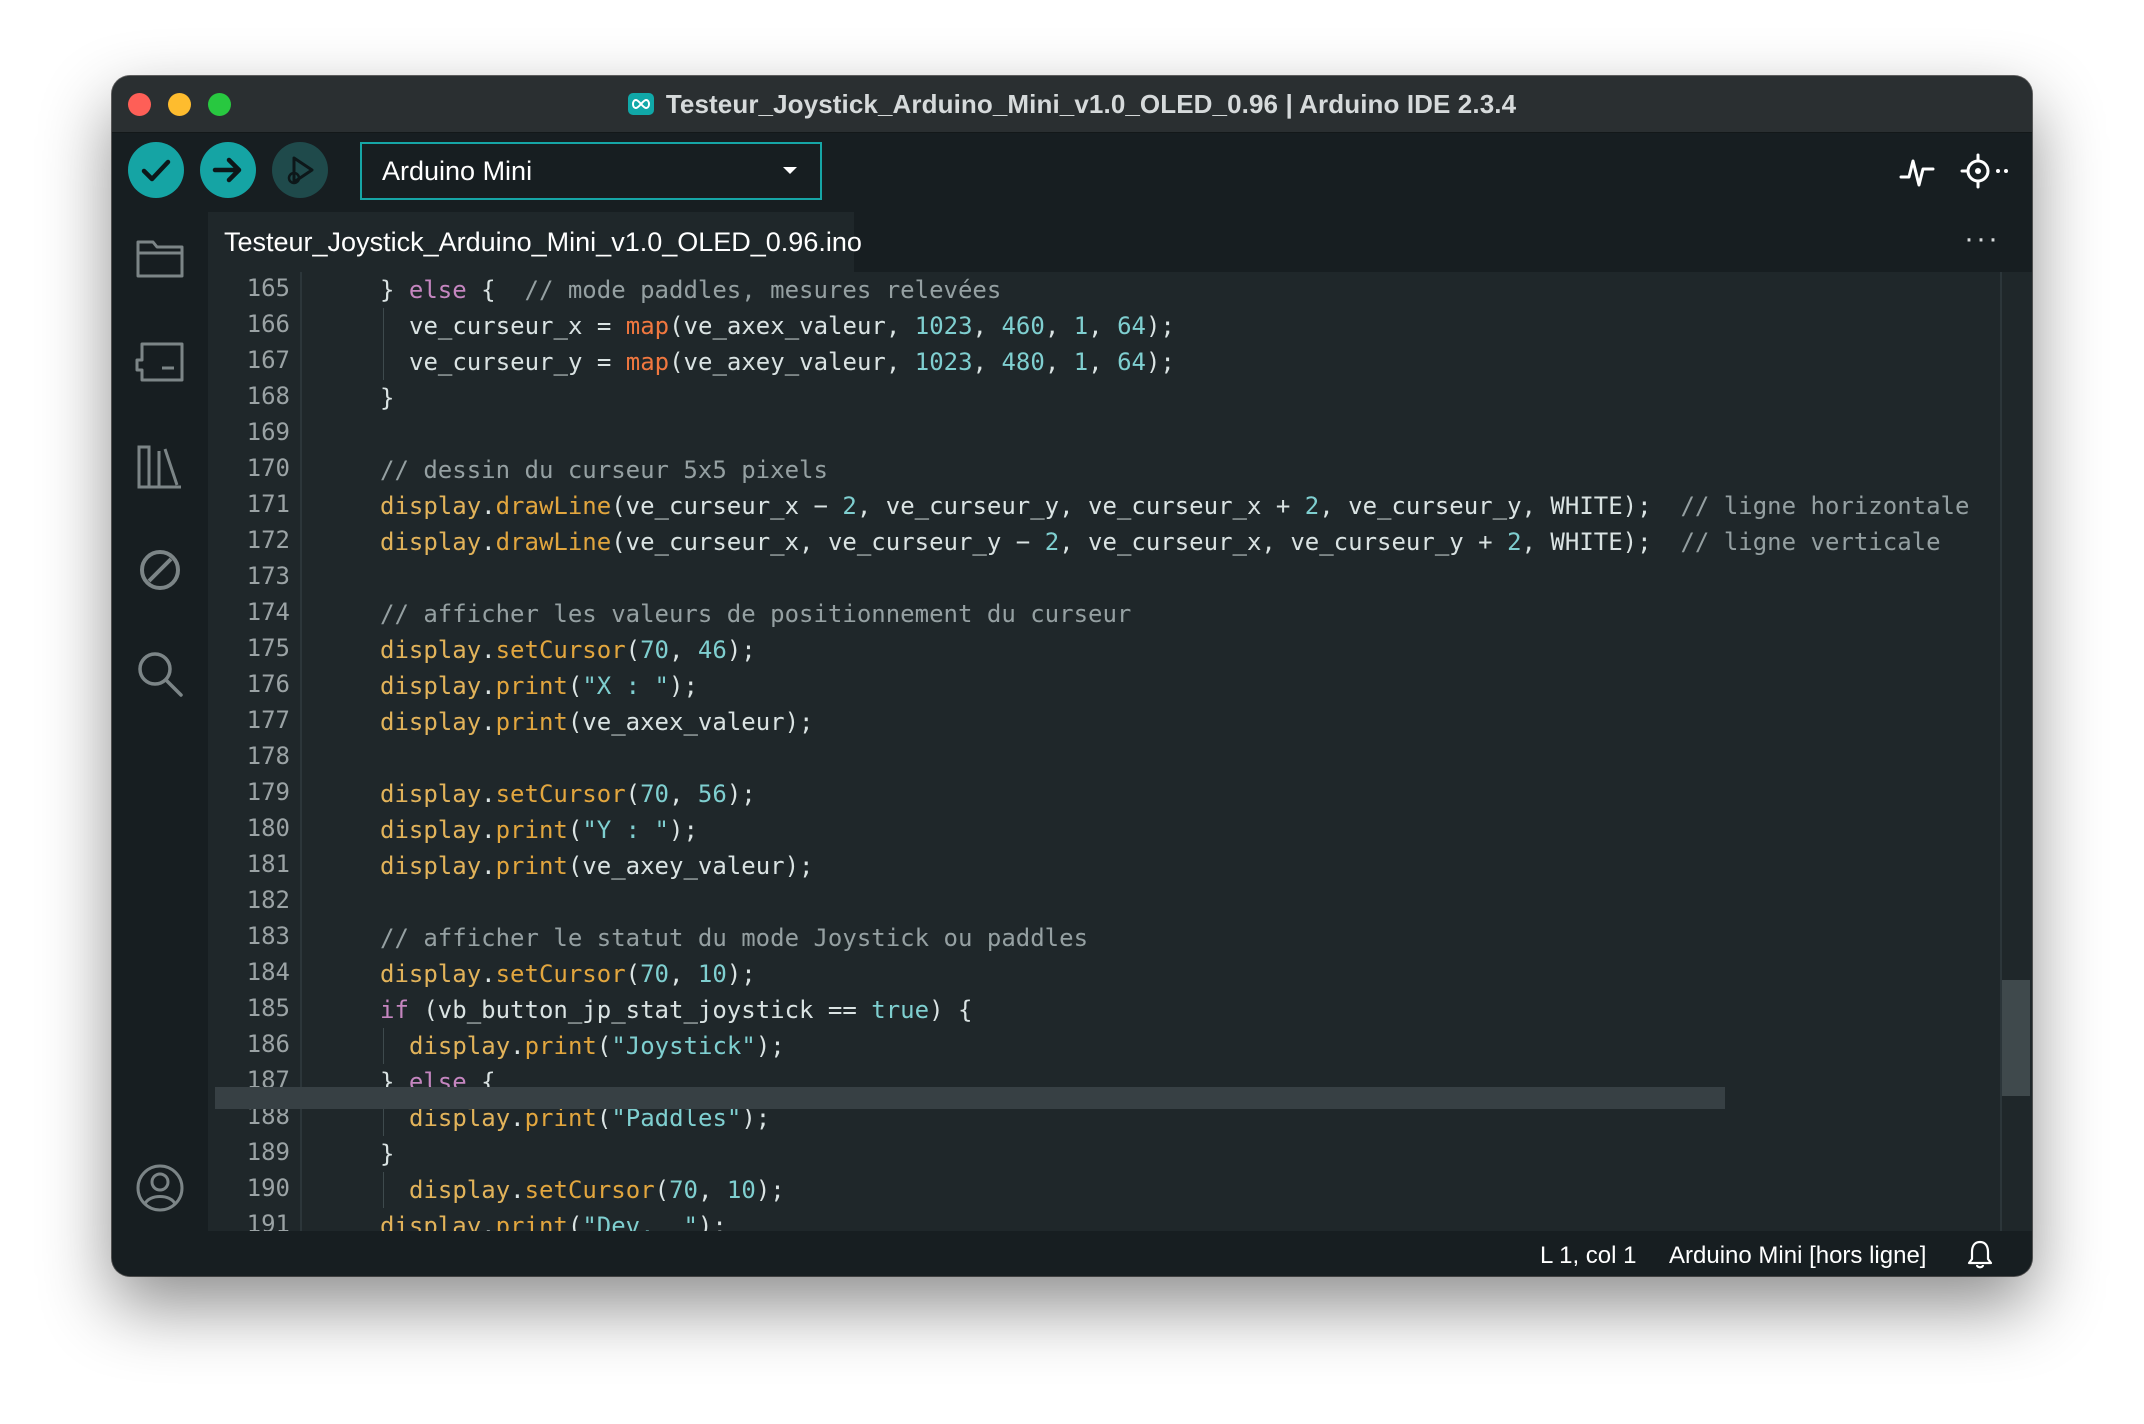 The height and width of the screenshot is (1424, 2144). I want to click on code-token: 1023, so click(943, 362).